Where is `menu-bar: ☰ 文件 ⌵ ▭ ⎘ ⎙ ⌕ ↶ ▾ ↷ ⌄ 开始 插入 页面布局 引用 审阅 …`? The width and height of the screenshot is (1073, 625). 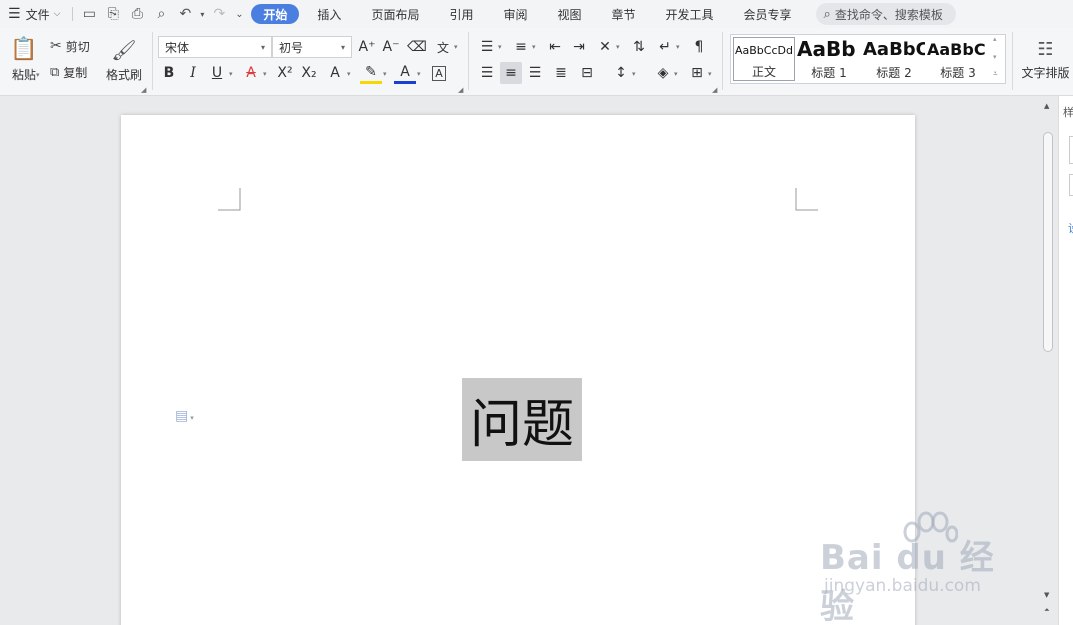
menu-bar: ☰ 文件 ⌵ ▭ ⎘ ⎙ ⌕ ↶ ▾ ↷ ⌄ 开始 插入 页面布局 引用 审阅 … is located at coordinates (536, 14).